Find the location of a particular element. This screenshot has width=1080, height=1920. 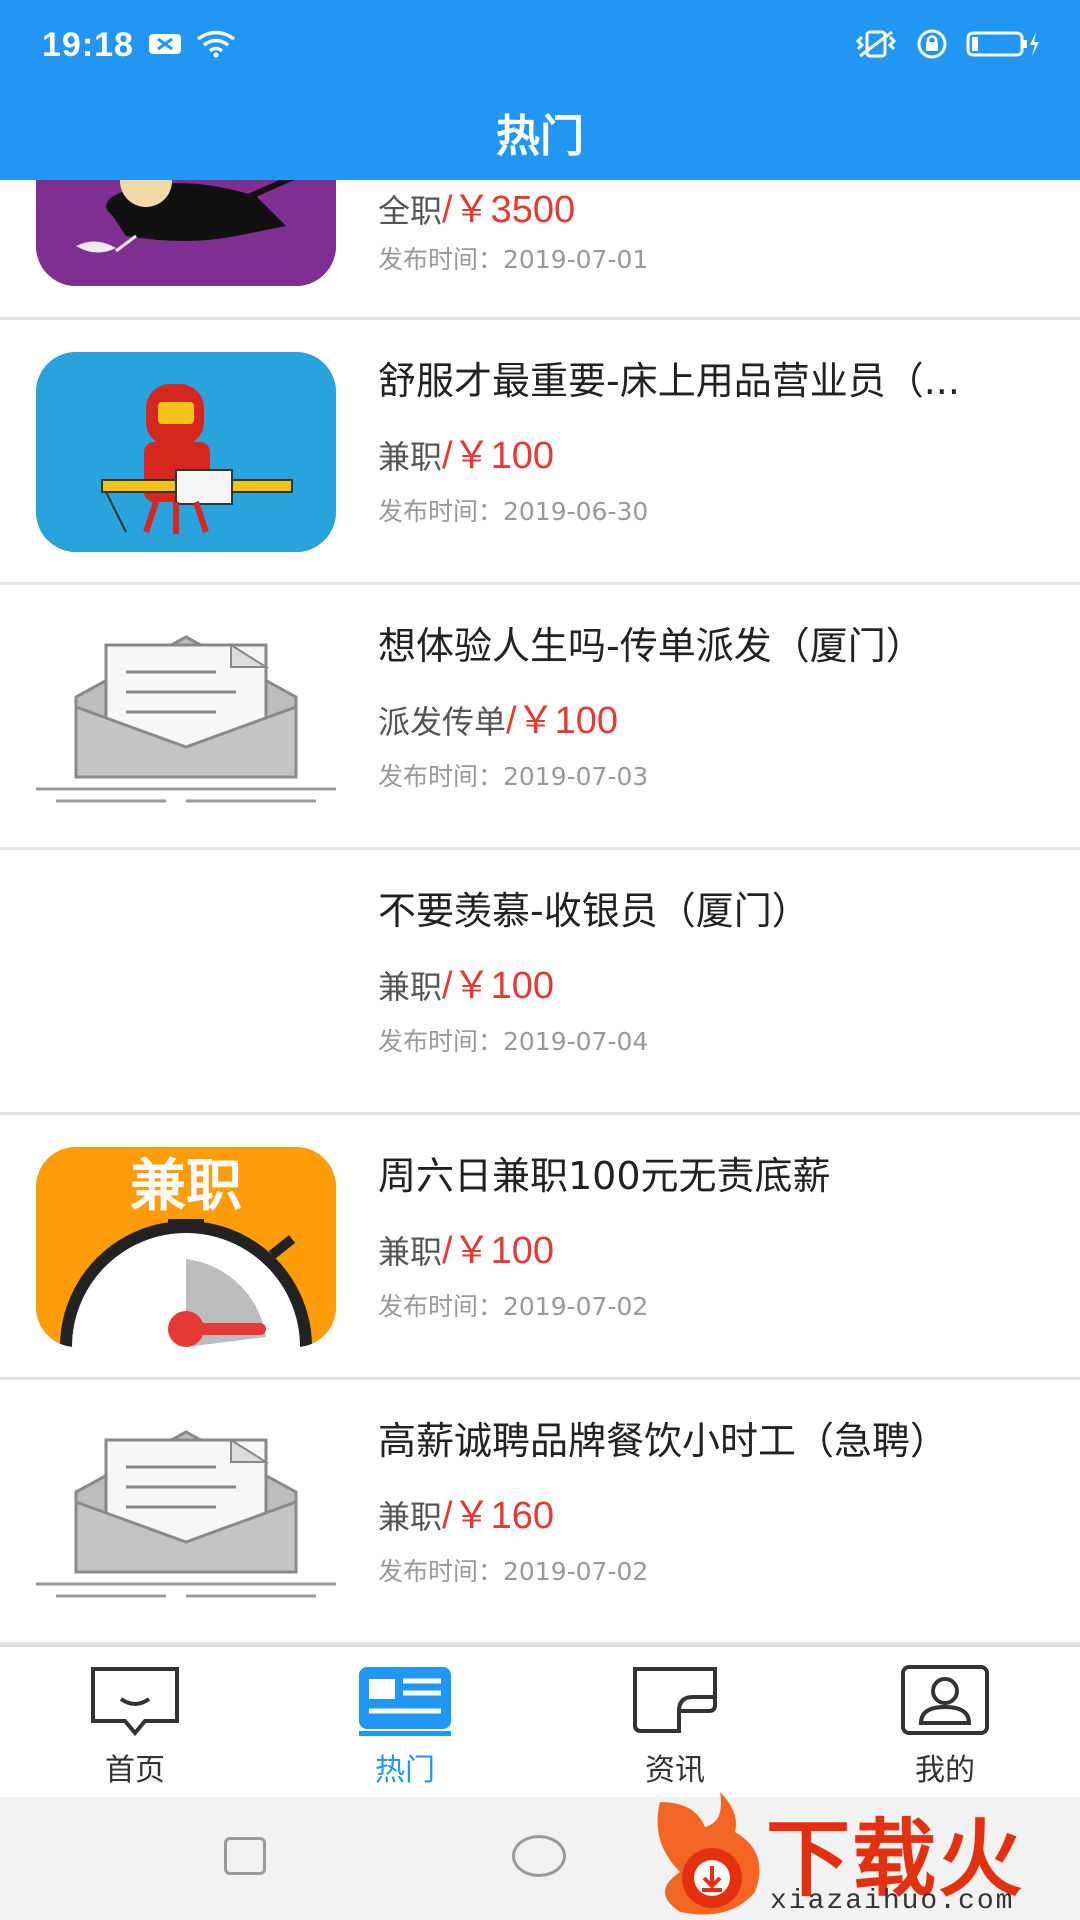

battery-icon is located at coordinates (1002, 44).